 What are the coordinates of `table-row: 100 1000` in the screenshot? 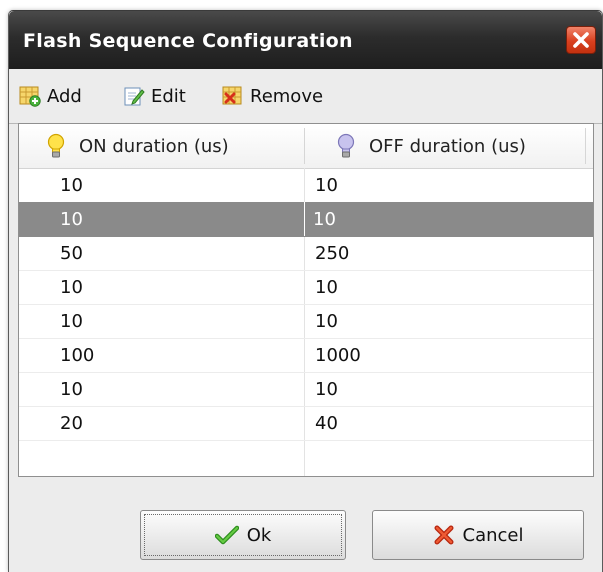 It's located at (306, 355).